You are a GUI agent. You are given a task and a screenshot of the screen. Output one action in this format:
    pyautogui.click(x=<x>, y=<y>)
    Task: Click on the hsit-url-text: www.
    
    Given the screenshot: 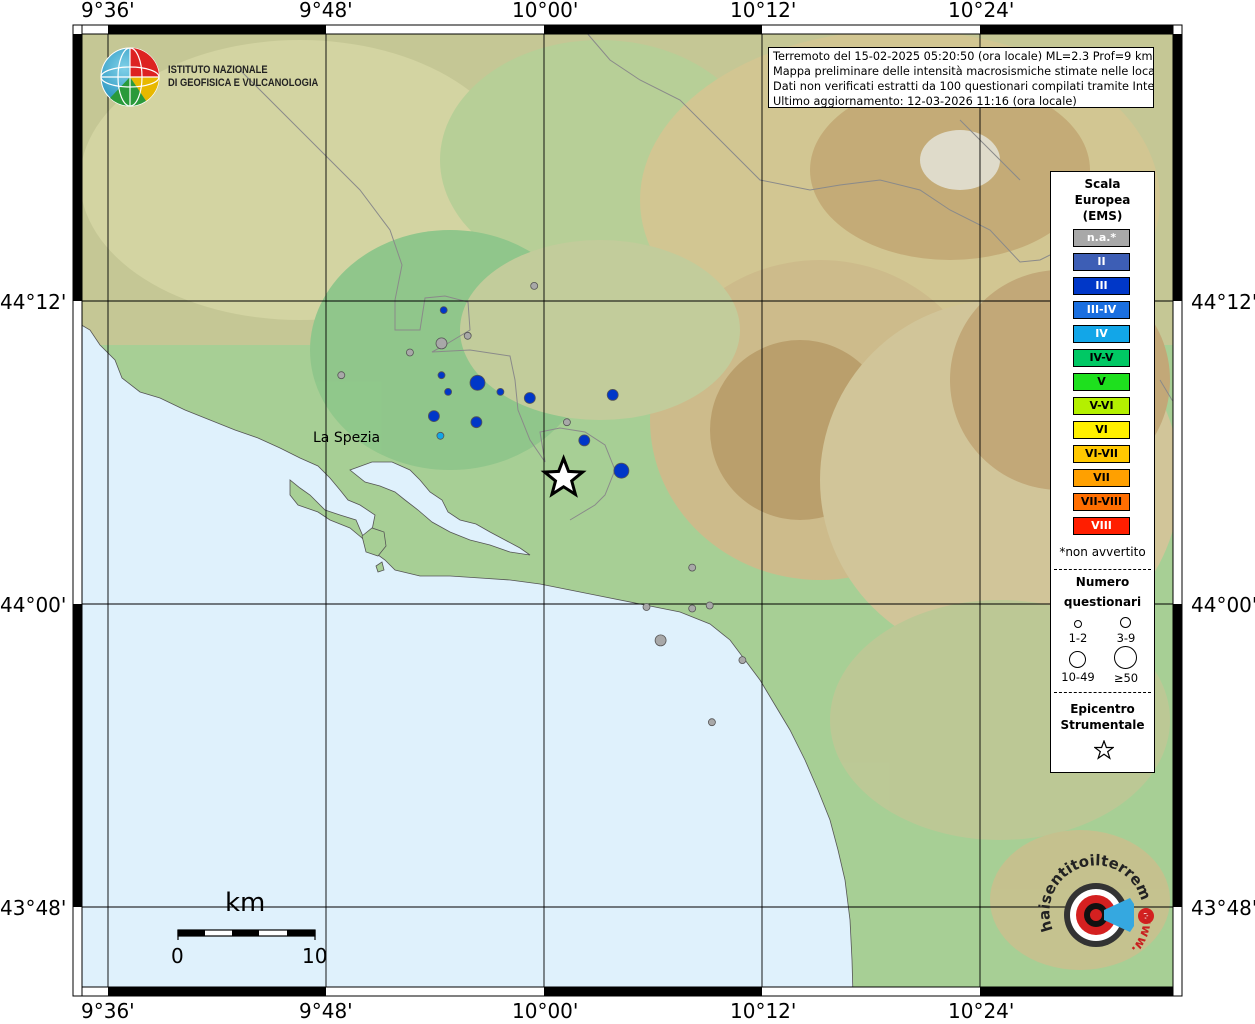 What is the action you would take?
    pyautogui.click(x=1141, y=934)
    